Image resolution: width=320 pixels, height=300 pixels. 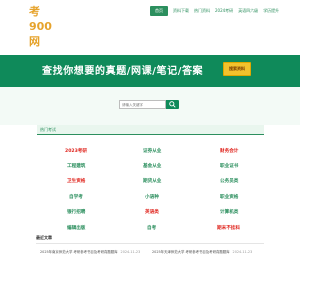 I want to click on exam-link: 2023考研, so click(x=76, y=151).